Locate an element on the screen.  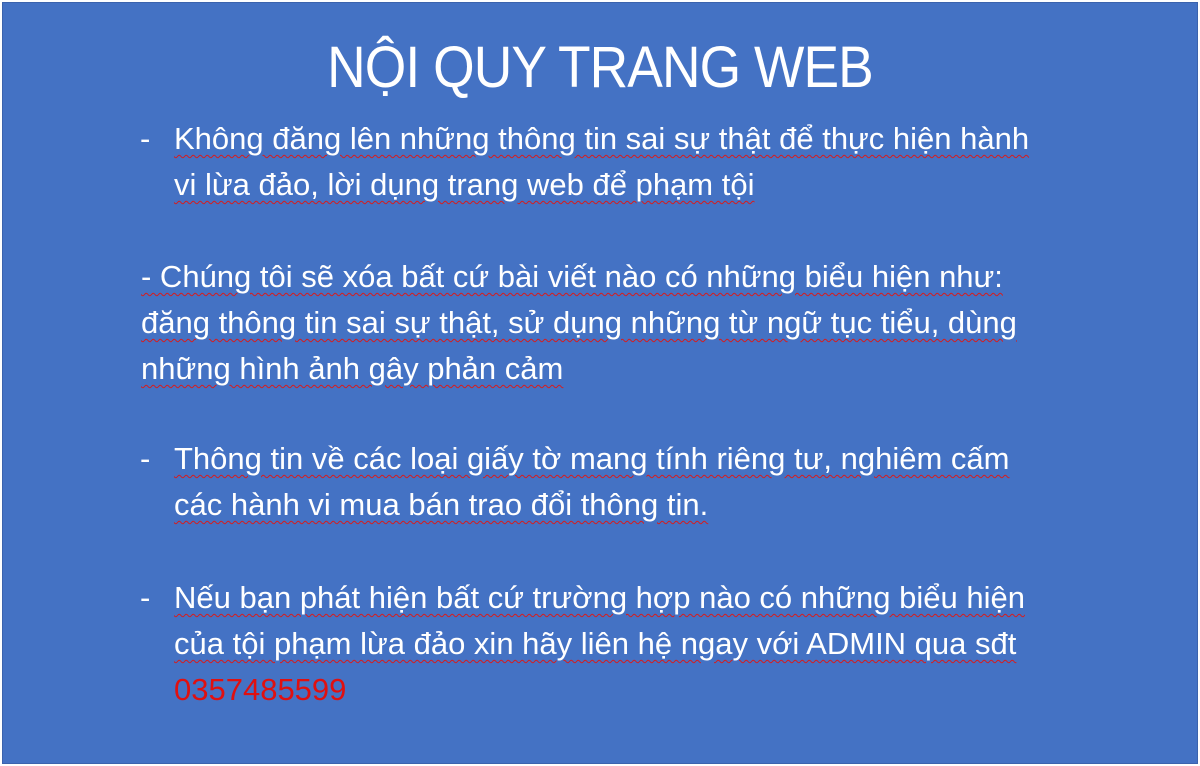
page-title: NỘI QUY TRANG WEB is located at coordinates (600, 67).